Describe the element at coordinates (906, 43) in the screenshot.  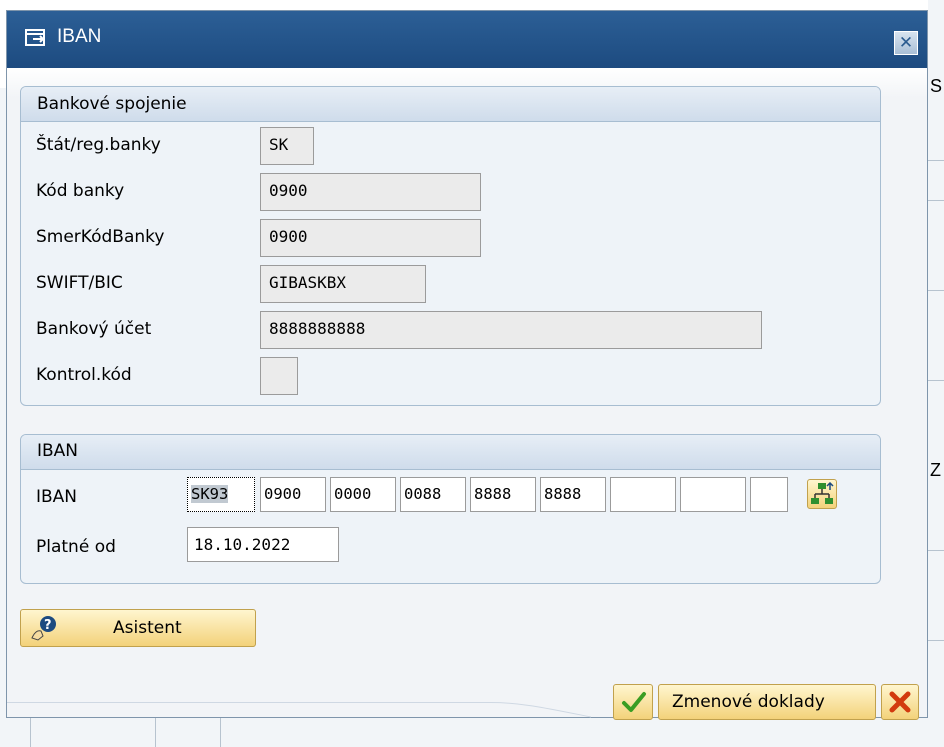
I see `close-icon: ✕` at that location.